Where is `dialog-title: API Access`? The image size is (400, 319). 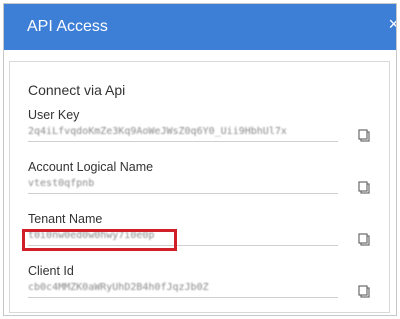
dialog-title: API Access is located at coordinates (67, 26).